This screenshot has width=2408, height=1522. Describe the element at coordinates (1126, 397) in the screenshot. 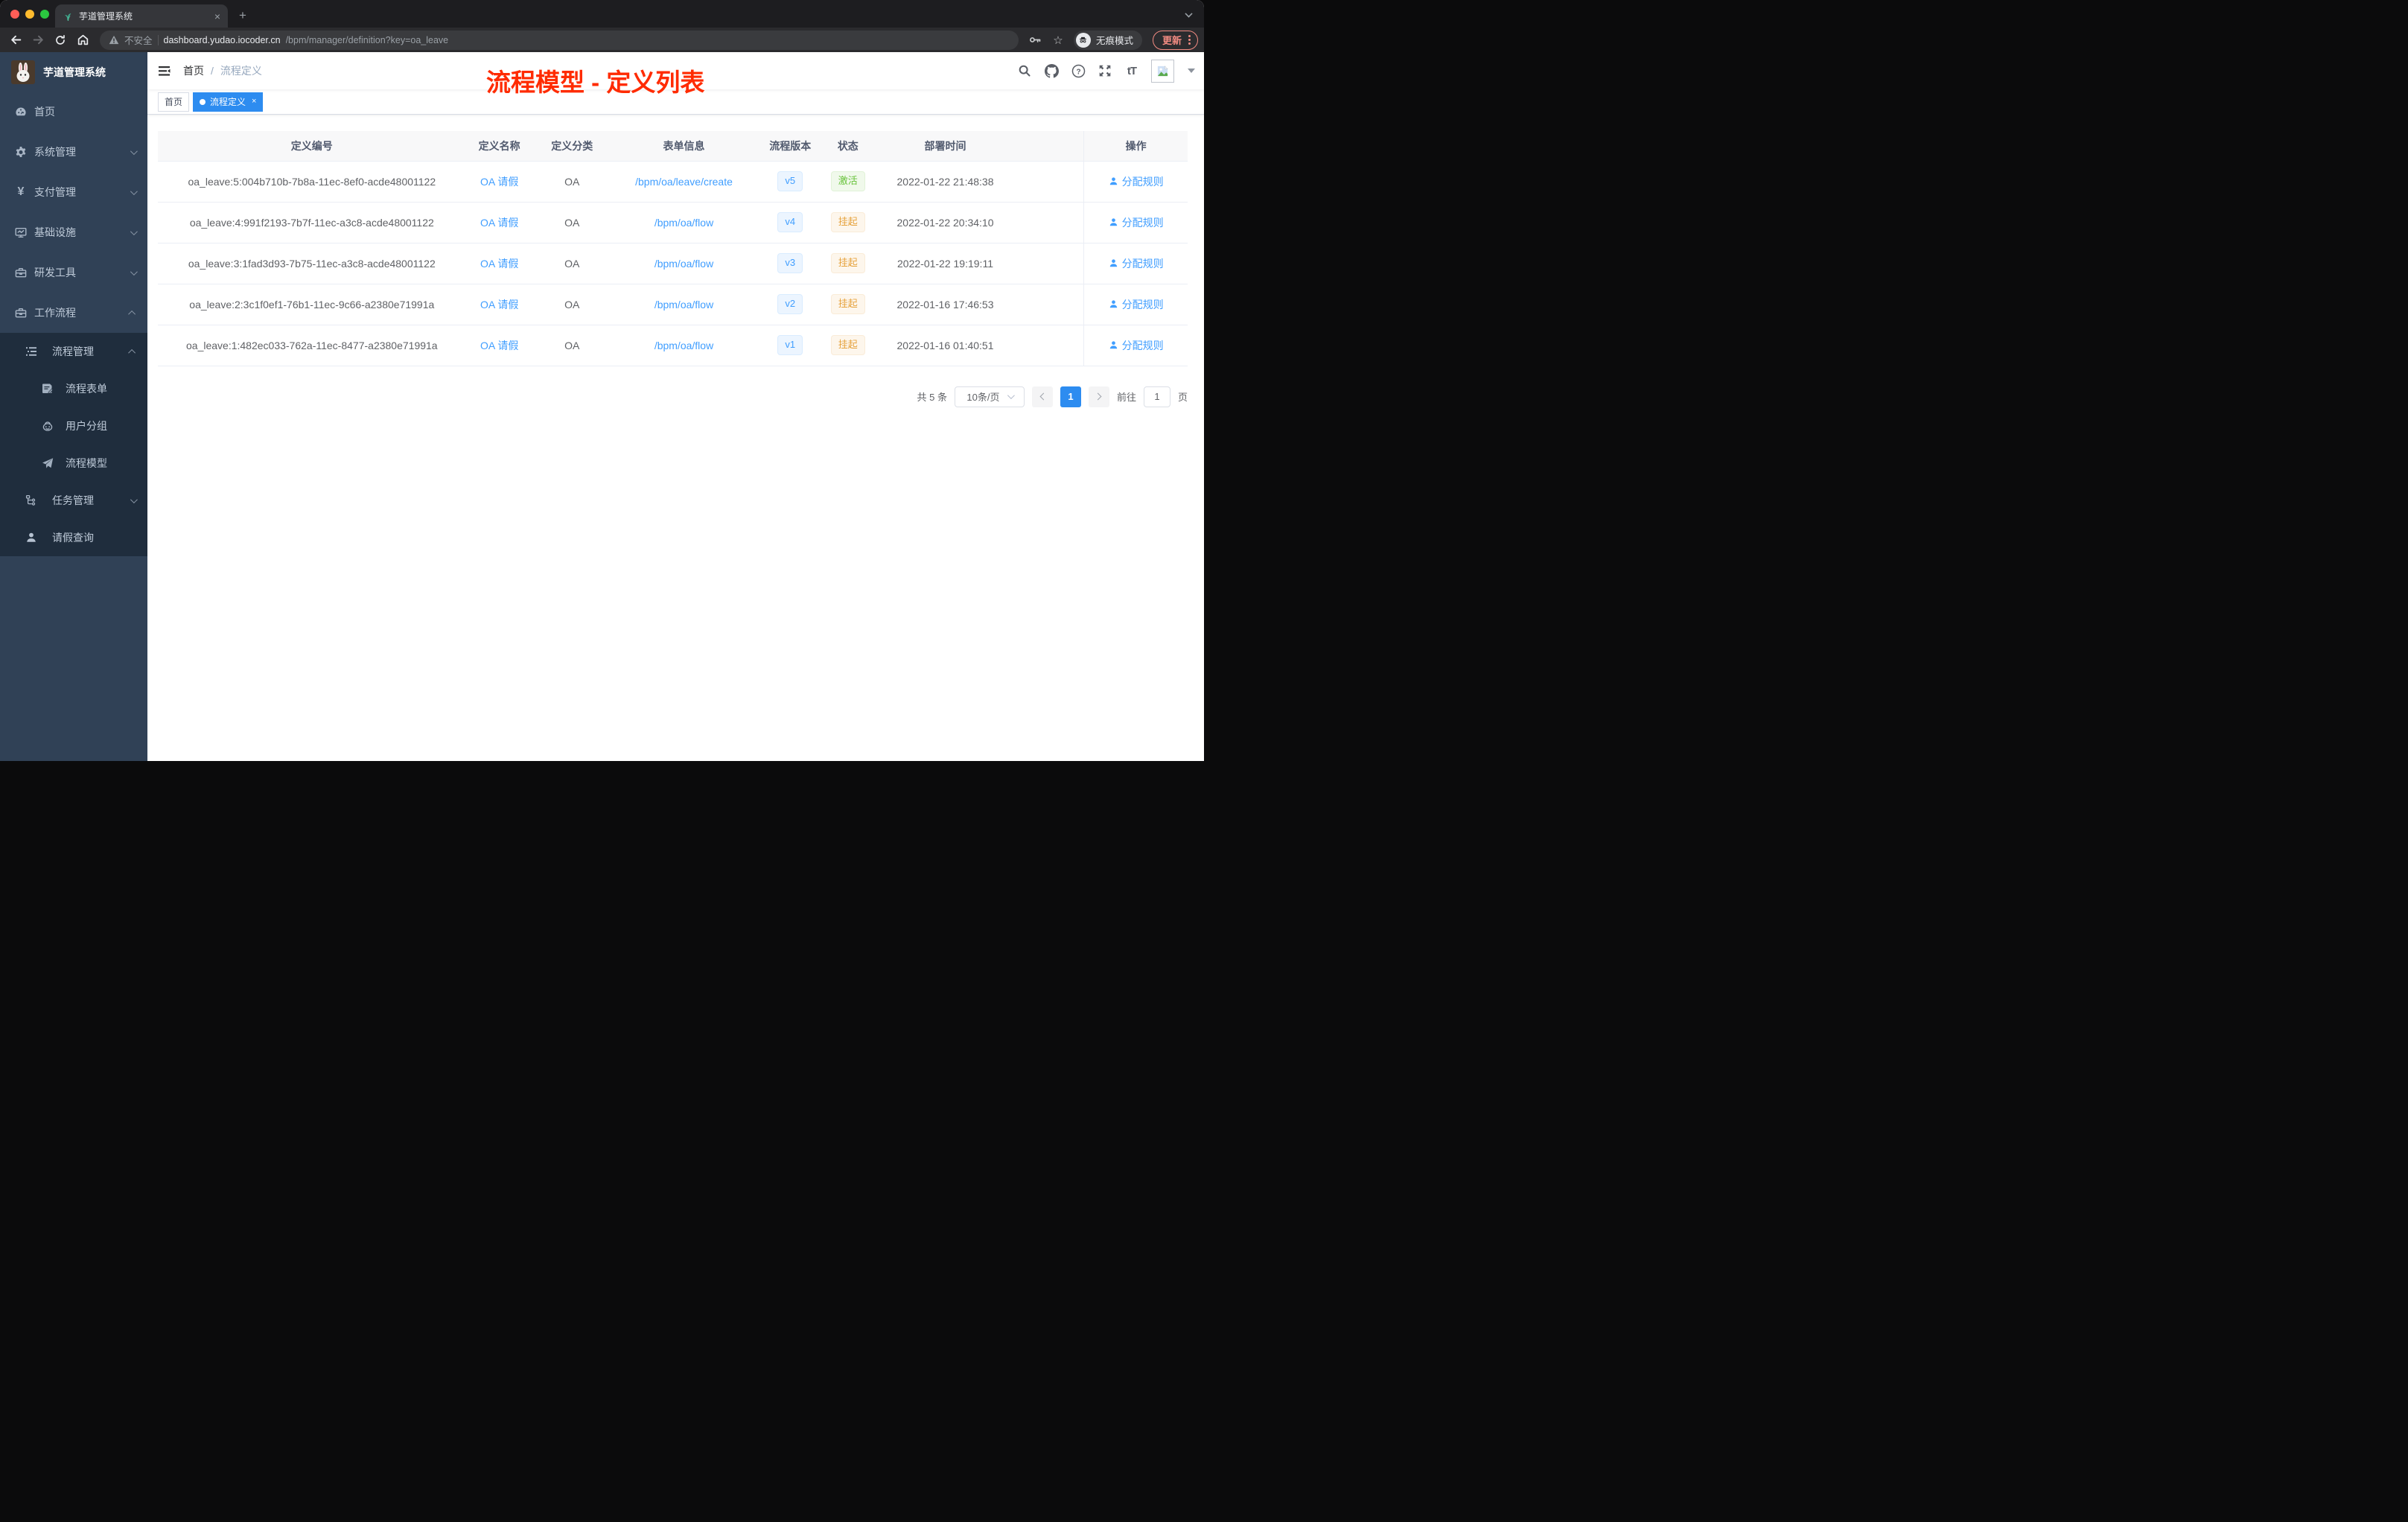

I see `goto-label: 前往` at that location.